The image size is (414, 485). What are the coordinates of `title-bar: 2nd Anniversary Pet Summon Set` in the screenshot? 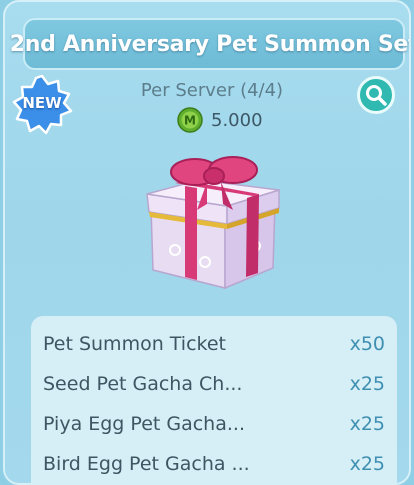 It's located at (209, 44).